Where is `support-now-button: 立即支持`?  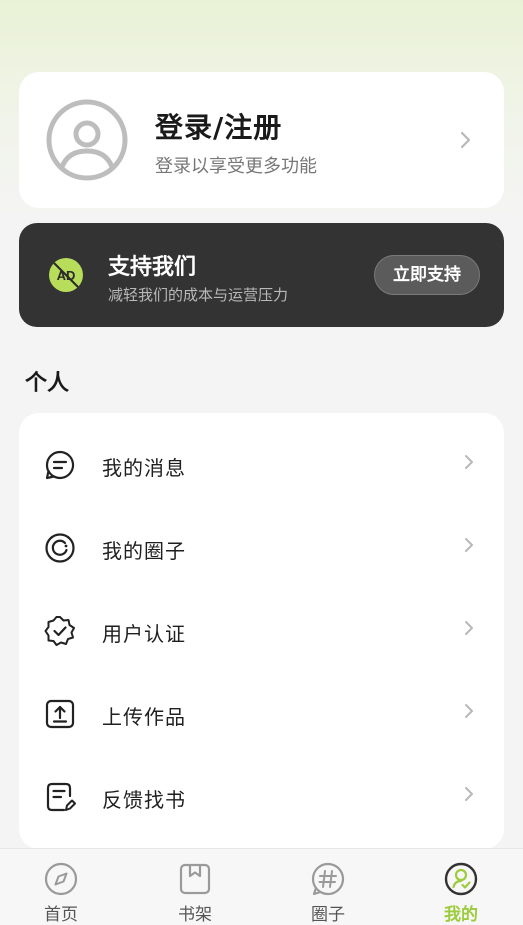 support-now-button: 立即支持 is located at coordinates (427, 275).